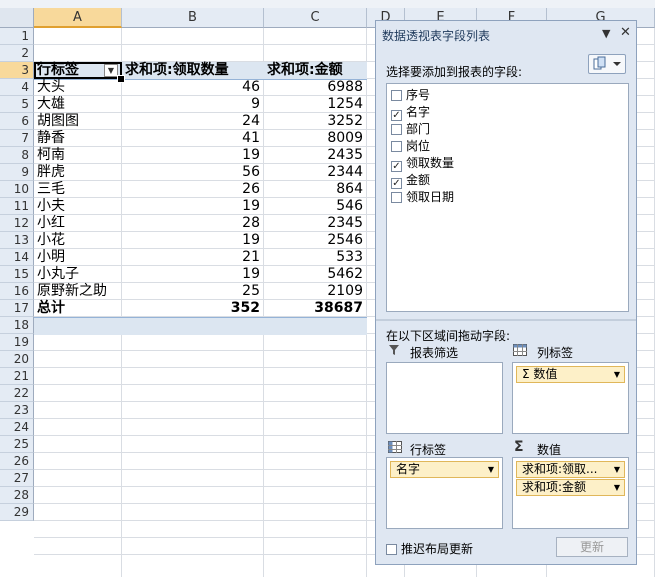 The height and width of the screenshot is (577, 655). What do you see at coordinates (315, 70) in the screenshot?
I see `pivot-amount-header: 求和项:金额` at bounding box center [315, 70].